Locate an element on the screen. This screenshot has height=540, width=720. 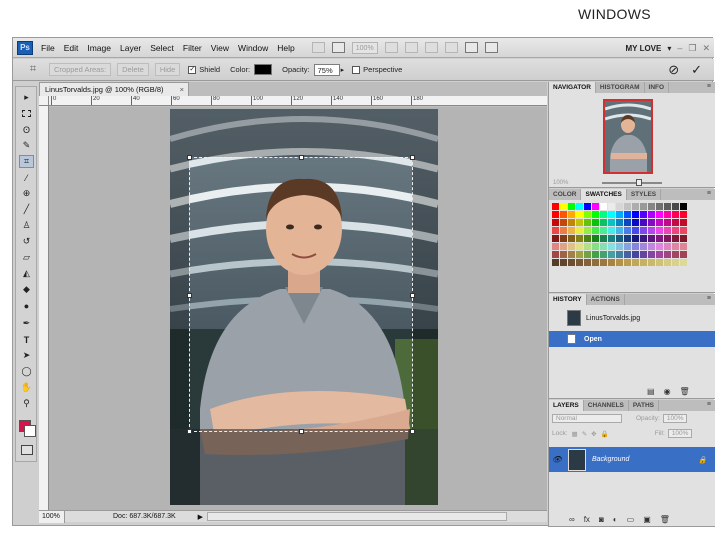
screen-mode-icon is located at coordinates (338, 47).